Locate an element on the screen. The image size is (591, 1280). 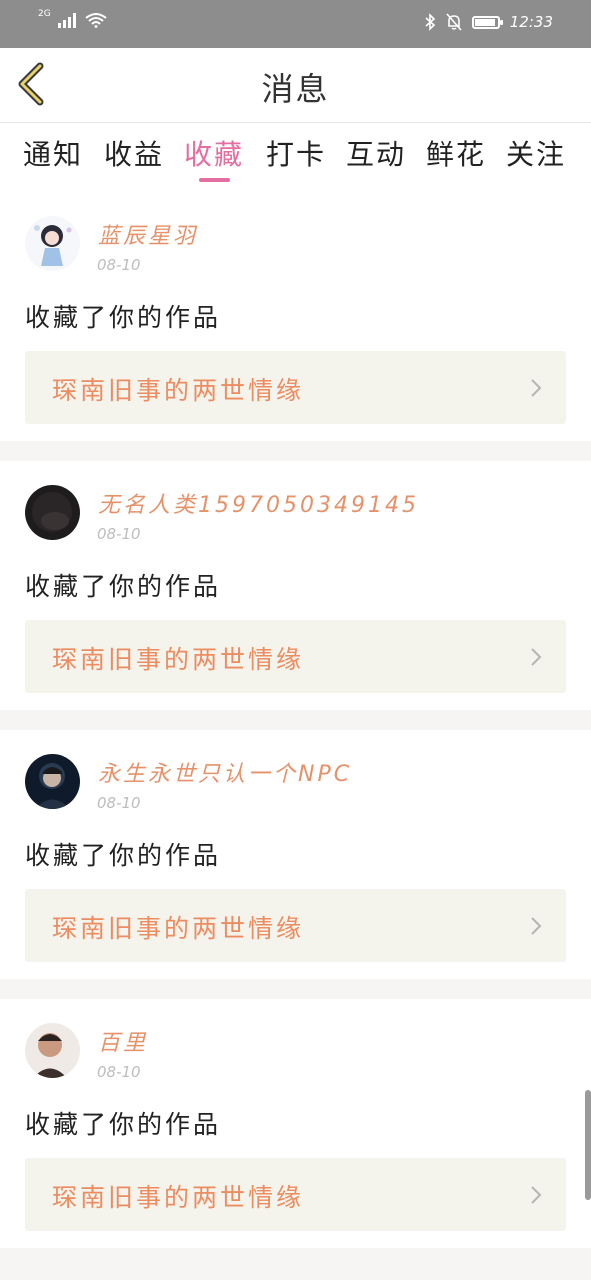
tab-notice: 通知 is located at coordinates (53, 153).